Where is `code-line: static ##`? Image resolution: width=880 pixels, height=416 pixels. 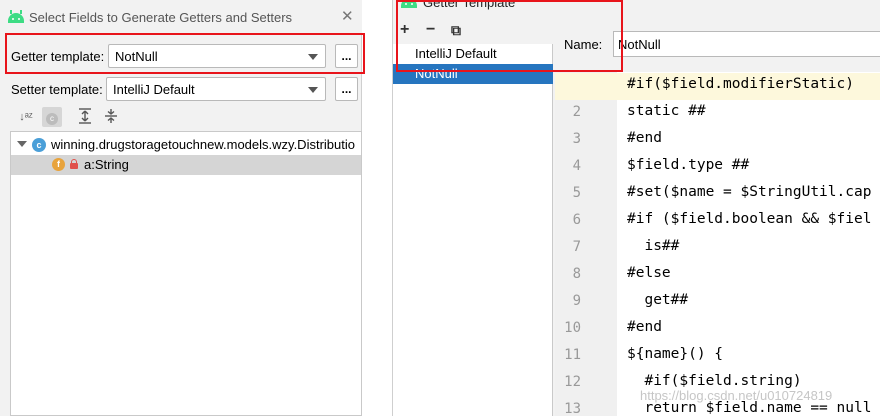
code-line: static ## is located at coordinates (666, 111).